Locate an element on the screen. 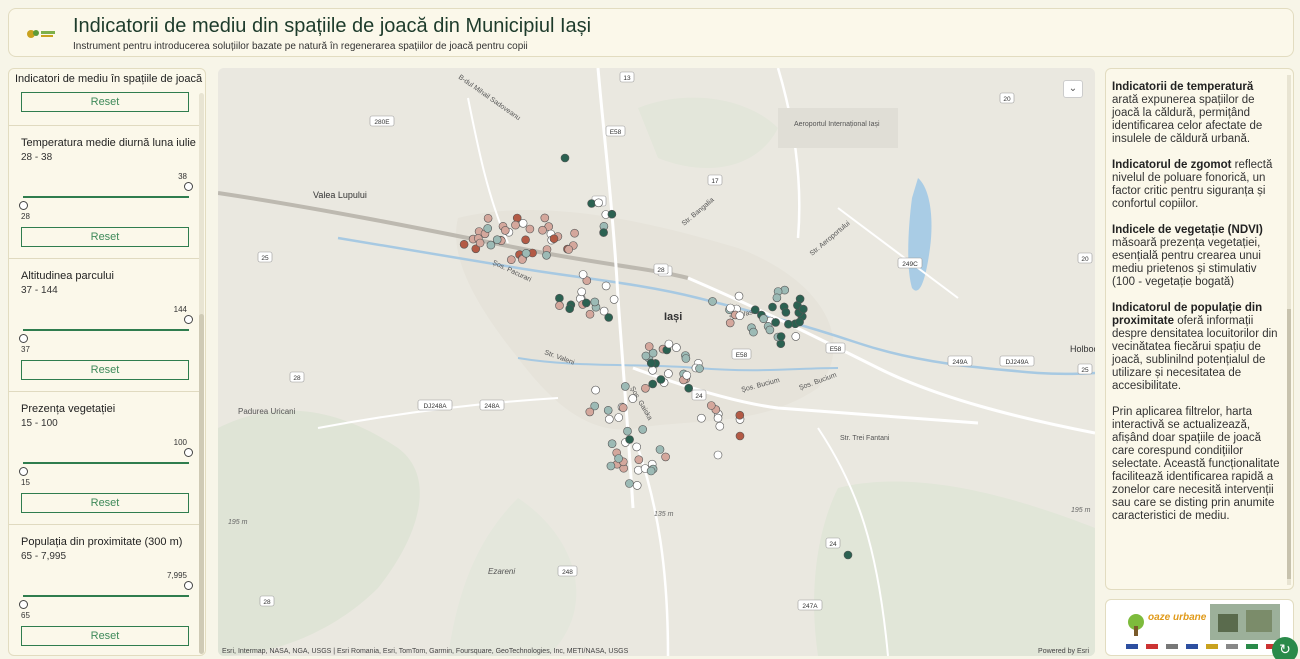 Image resolution: width=1300 pixels, height=659 pixels. reset-all-button: Reset is located at coordinates (105, 102).